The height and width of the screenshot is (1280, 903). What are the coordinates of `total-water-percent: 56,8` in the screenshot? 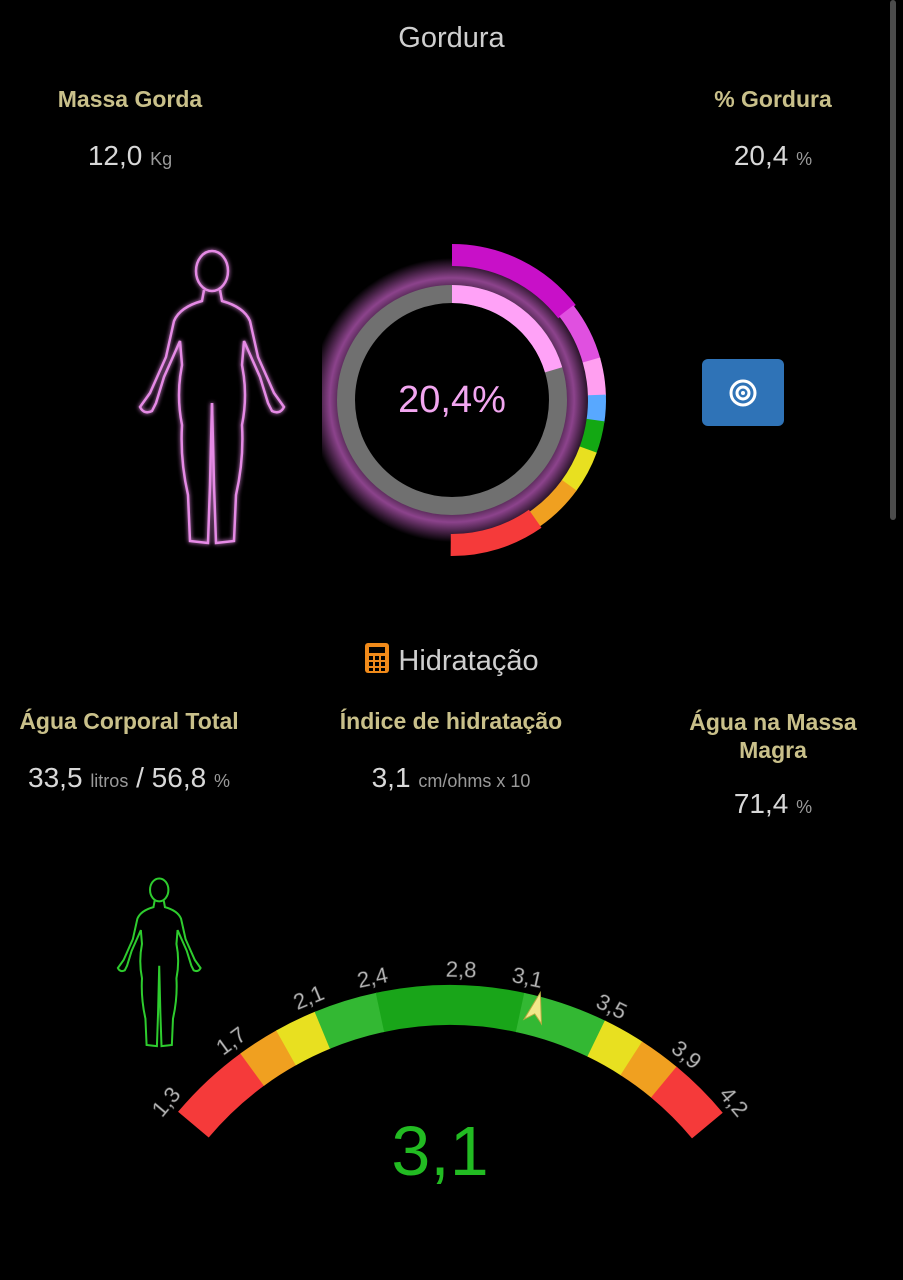 It's located at (179, 777).